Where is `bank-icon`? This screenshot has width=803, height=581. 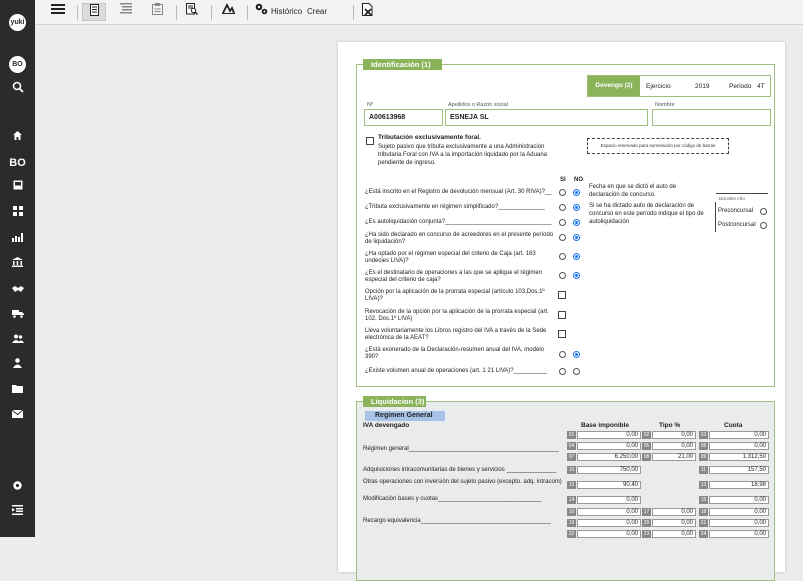
bank-icon is located at coordinates (17, 264).